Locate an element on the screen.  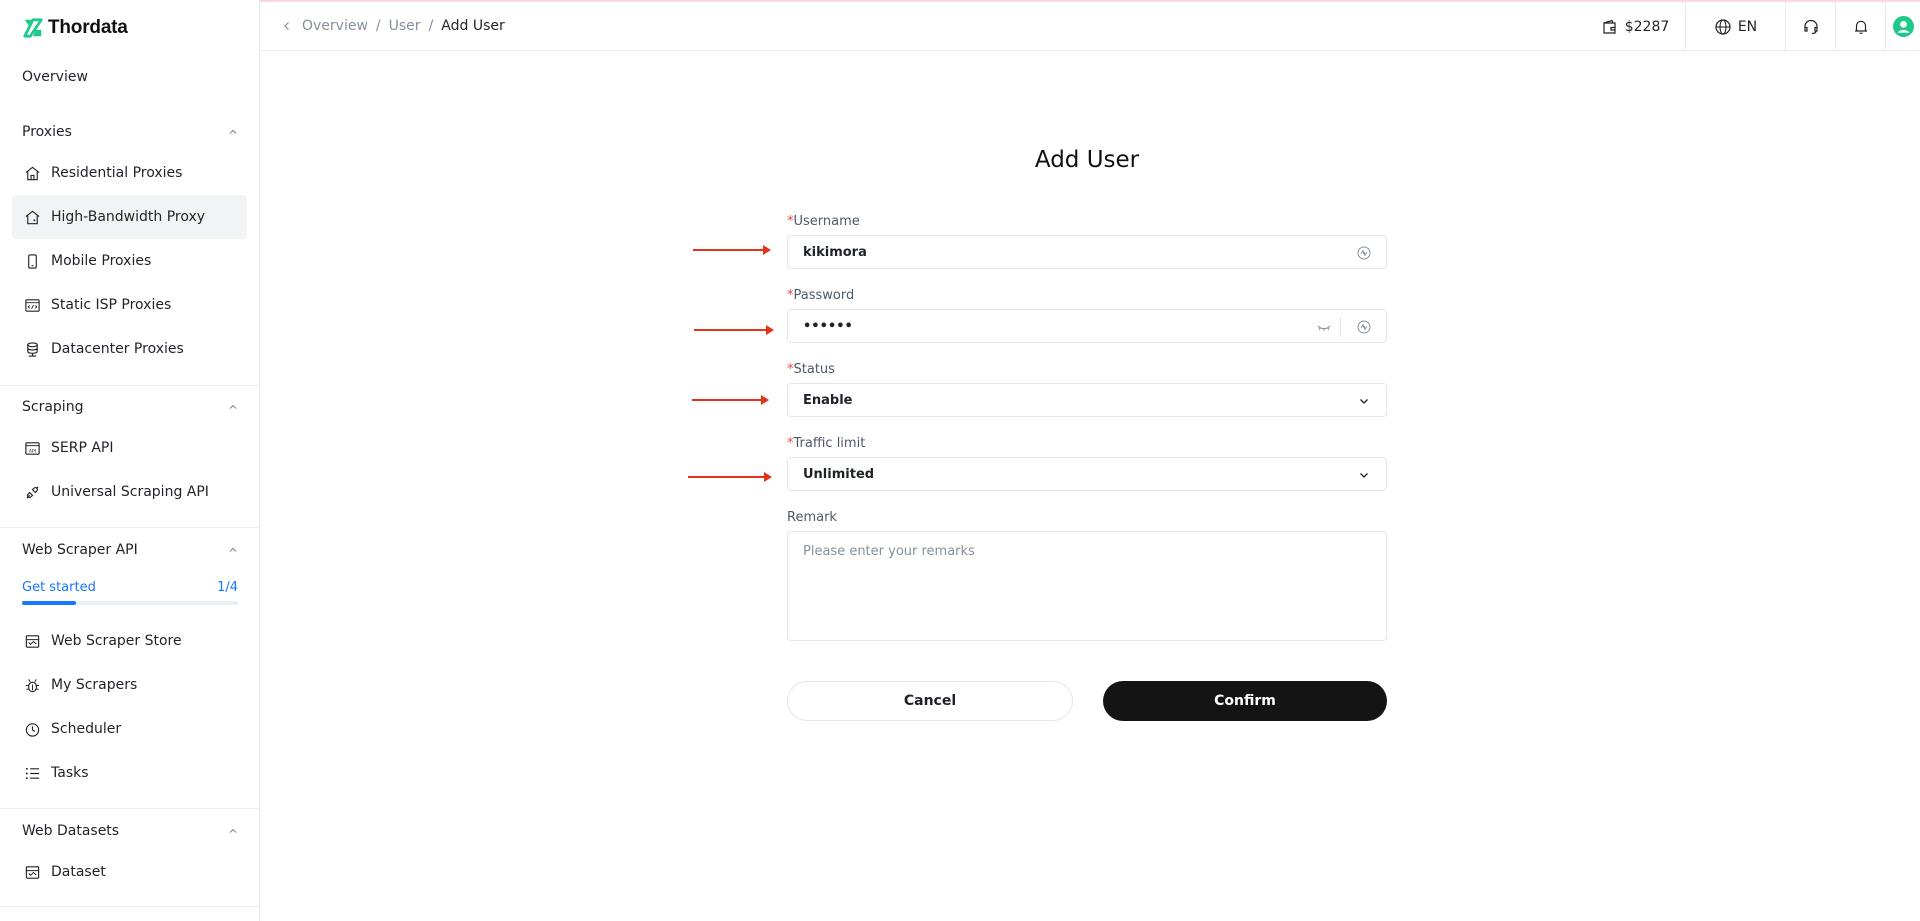
username-label: *Username is located at coordinates (823, 221).